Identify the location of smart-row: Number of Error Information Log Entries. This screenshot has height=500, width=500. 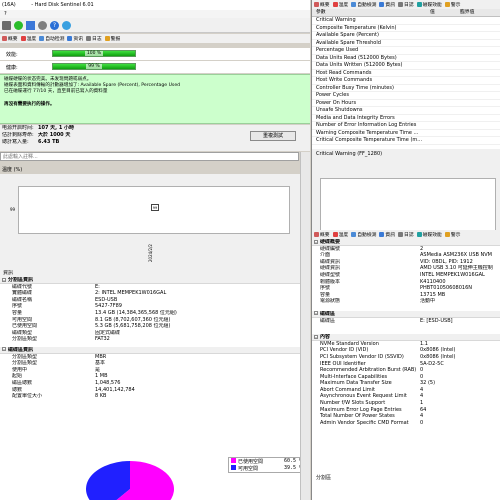
(406, 126).